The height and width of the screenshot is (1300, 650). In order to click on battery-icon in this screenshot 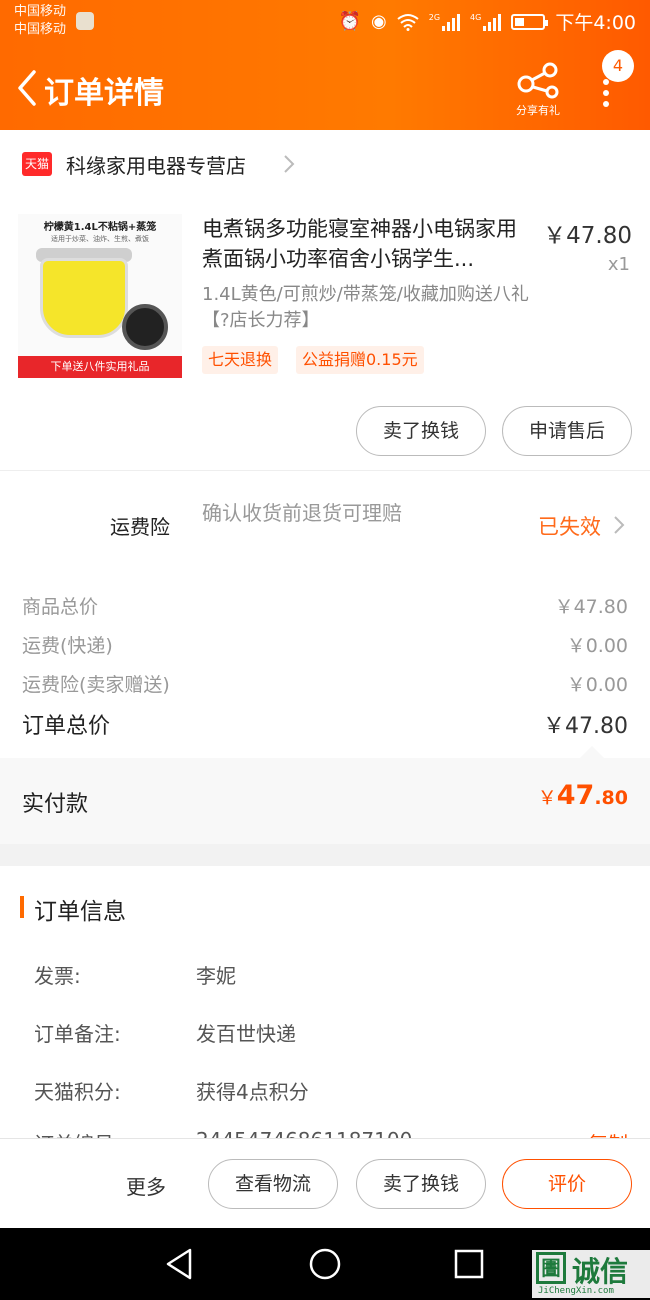, I will do `click(530, 21)`.